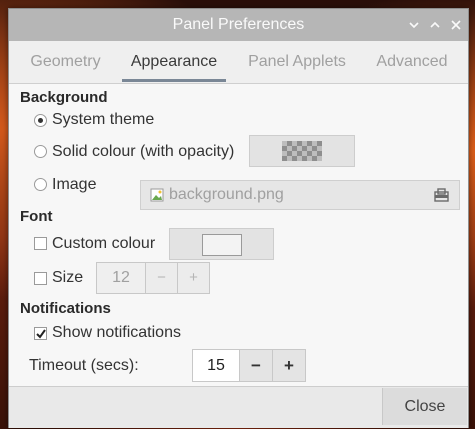 This screenshot has width=475, height=429. I want to click on font-colour-swatch, so click(222, 245).